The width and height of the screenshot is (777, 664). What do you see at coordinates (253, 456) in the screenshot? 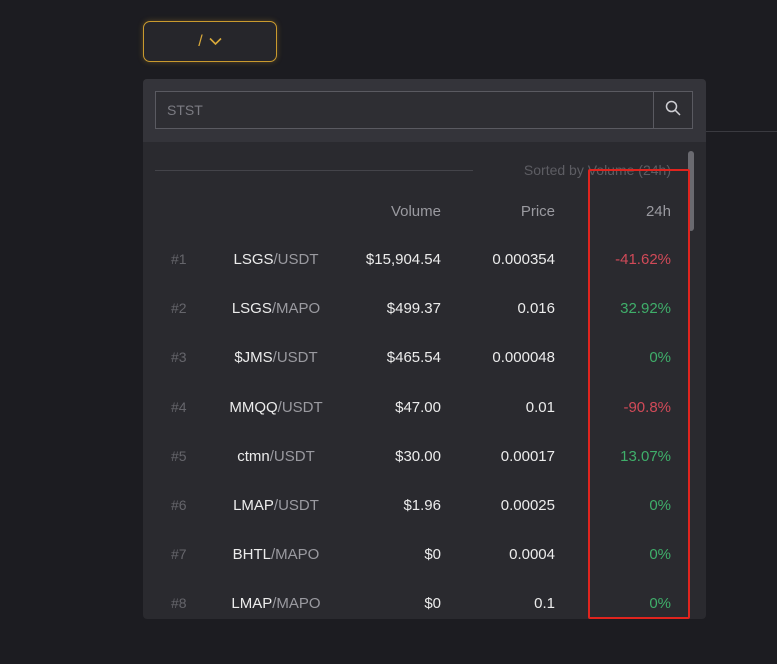
I see `pair-base: ctmn` at bounding box center [253, 456].